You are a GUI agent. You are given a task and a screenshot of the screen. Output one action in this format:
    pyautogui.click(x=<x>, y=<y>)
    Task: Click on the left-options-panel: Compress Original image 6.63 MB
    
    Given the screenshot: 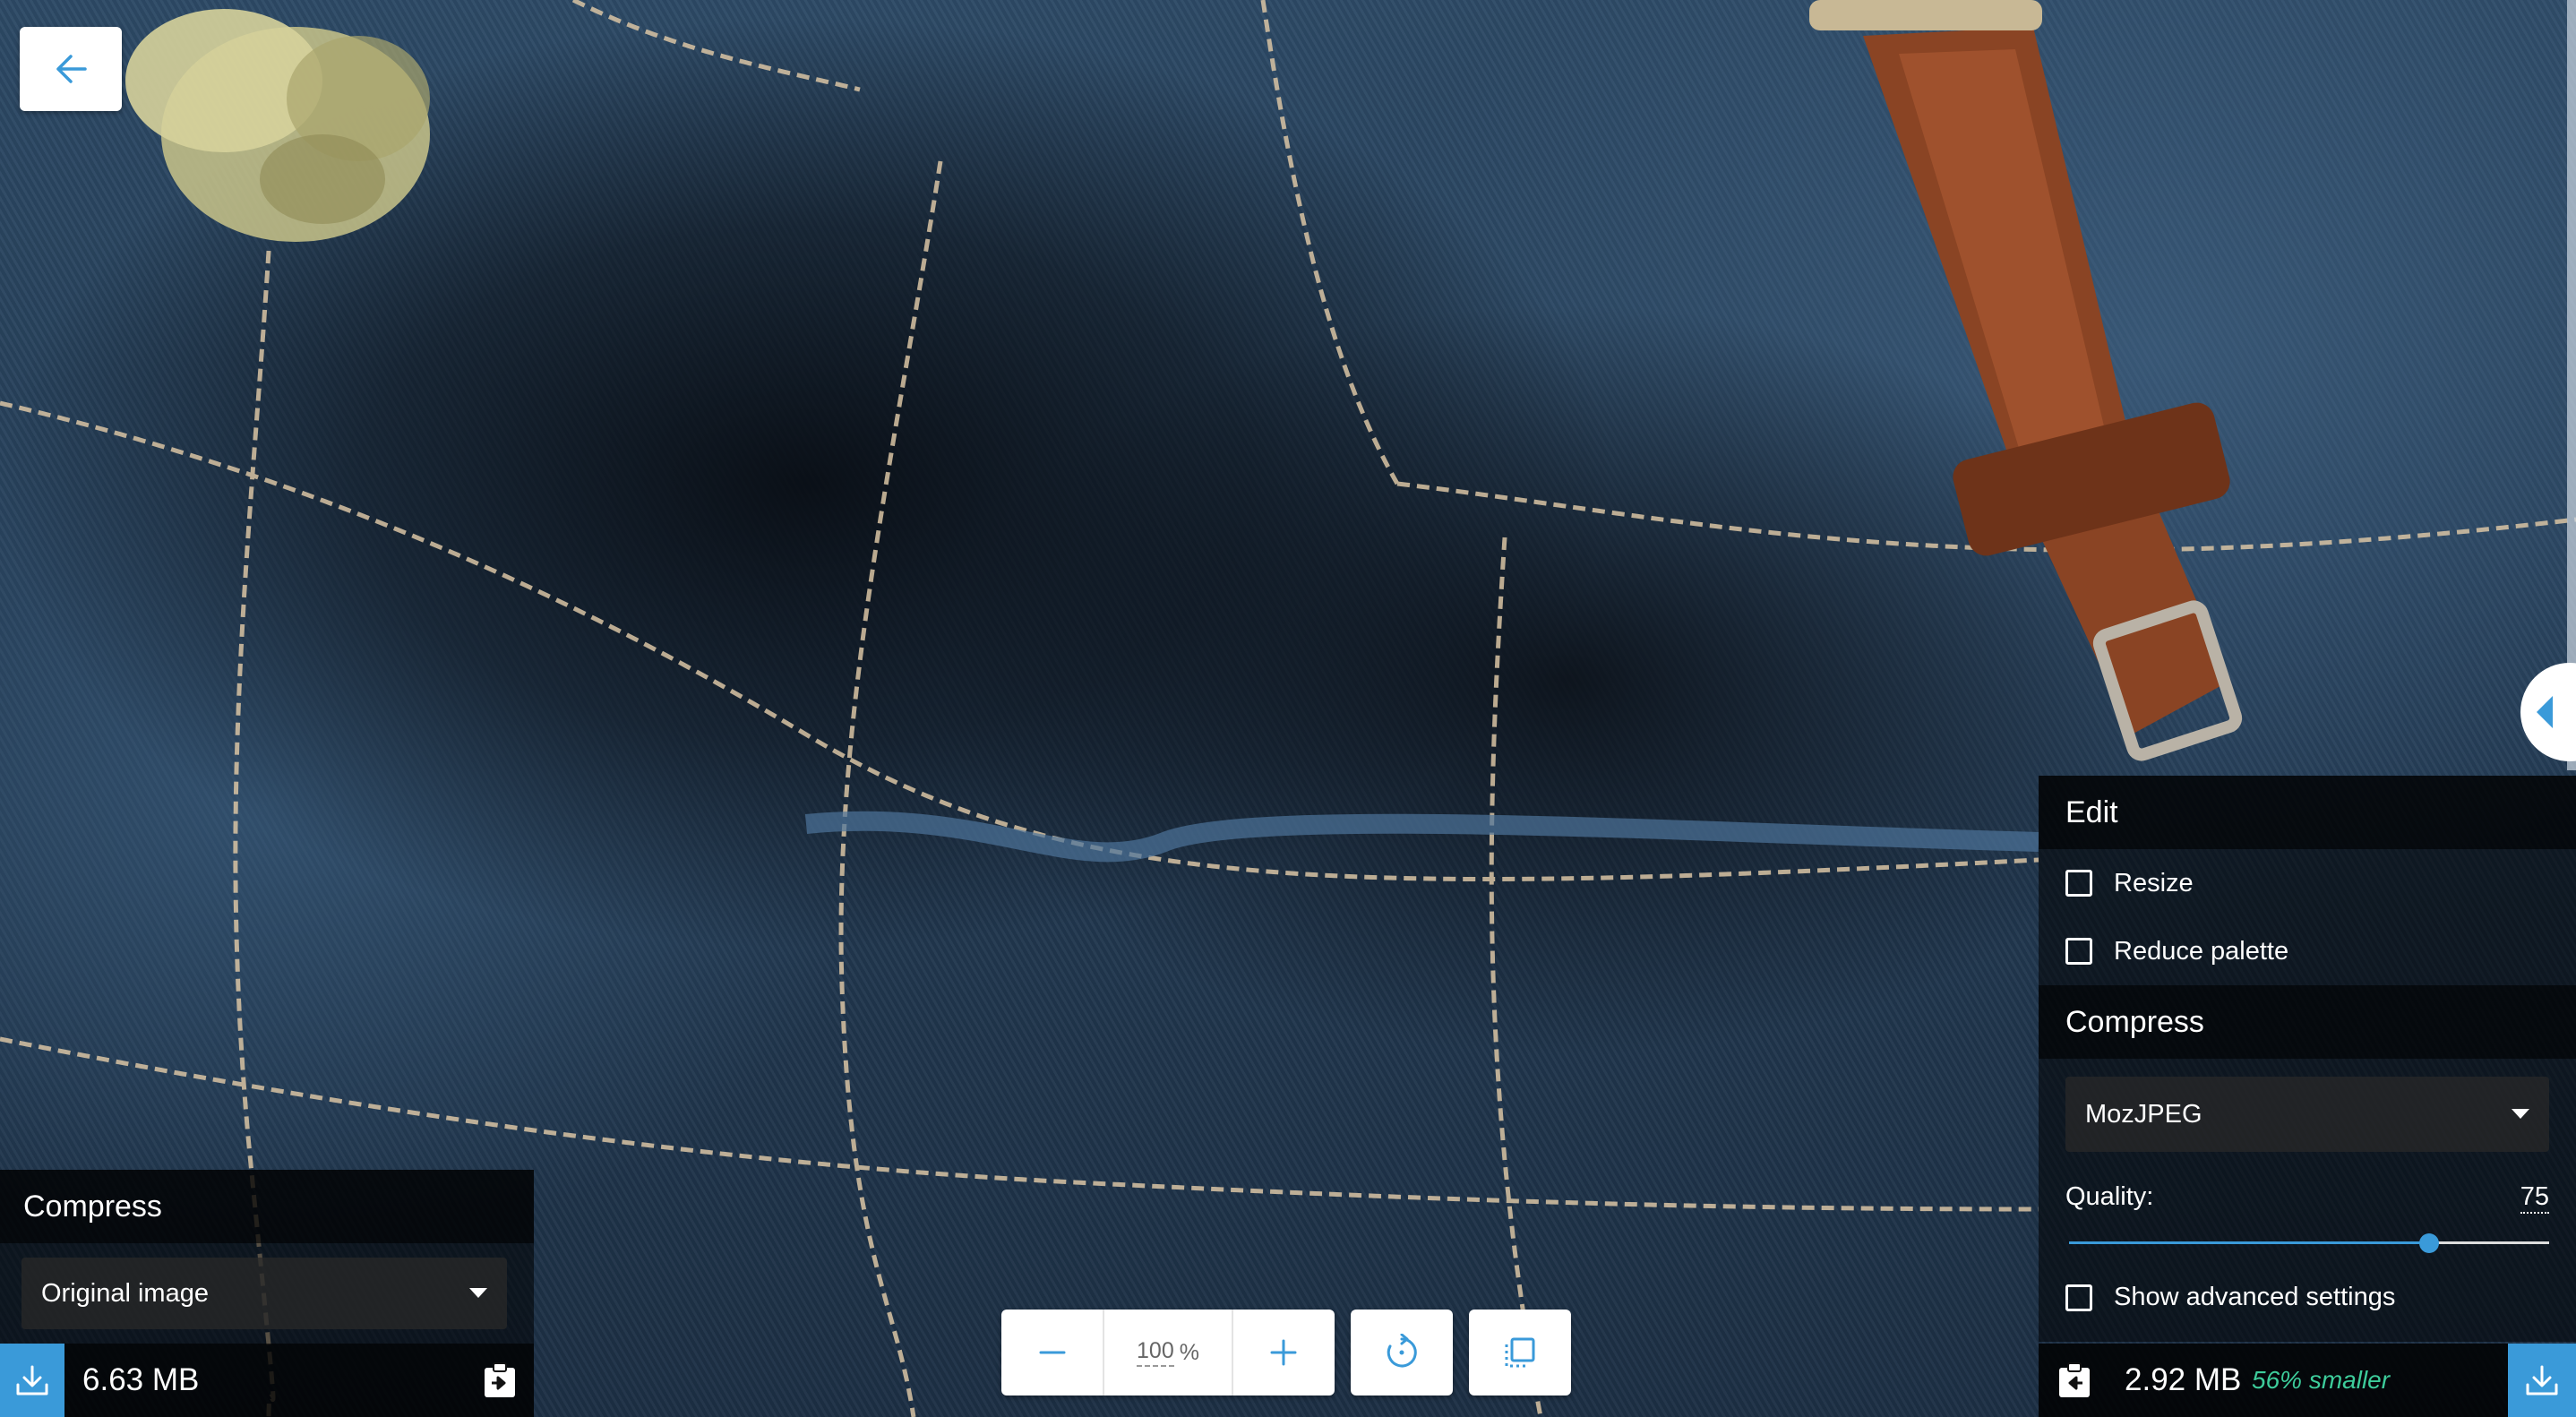 What is the action you would take?
    pyautogui.click(x=267, y=1293)
    